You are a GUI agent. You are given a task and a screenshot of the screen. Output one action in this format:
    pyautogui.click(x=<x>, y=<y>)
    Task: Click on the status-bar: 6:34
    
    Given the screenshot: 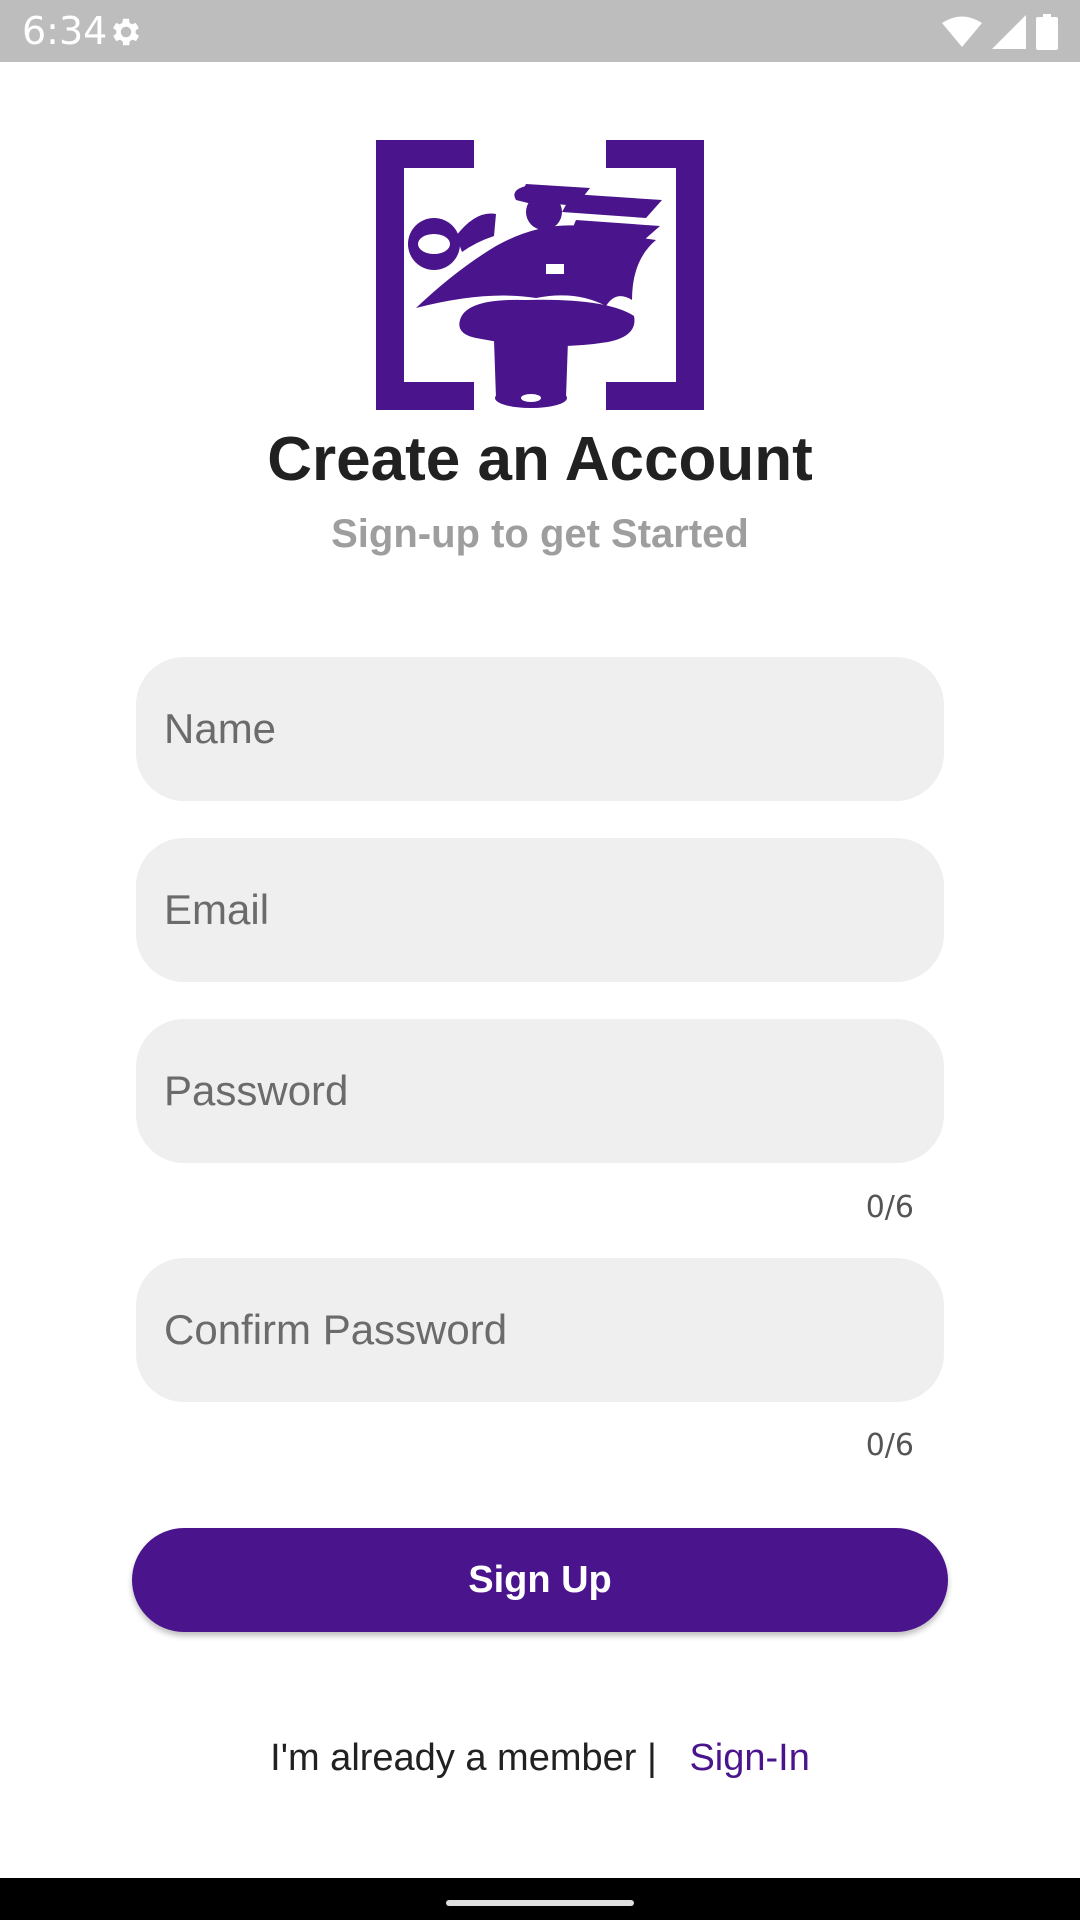 What is the action you would take?
    pyautogui.click(x=540, y=31)
    